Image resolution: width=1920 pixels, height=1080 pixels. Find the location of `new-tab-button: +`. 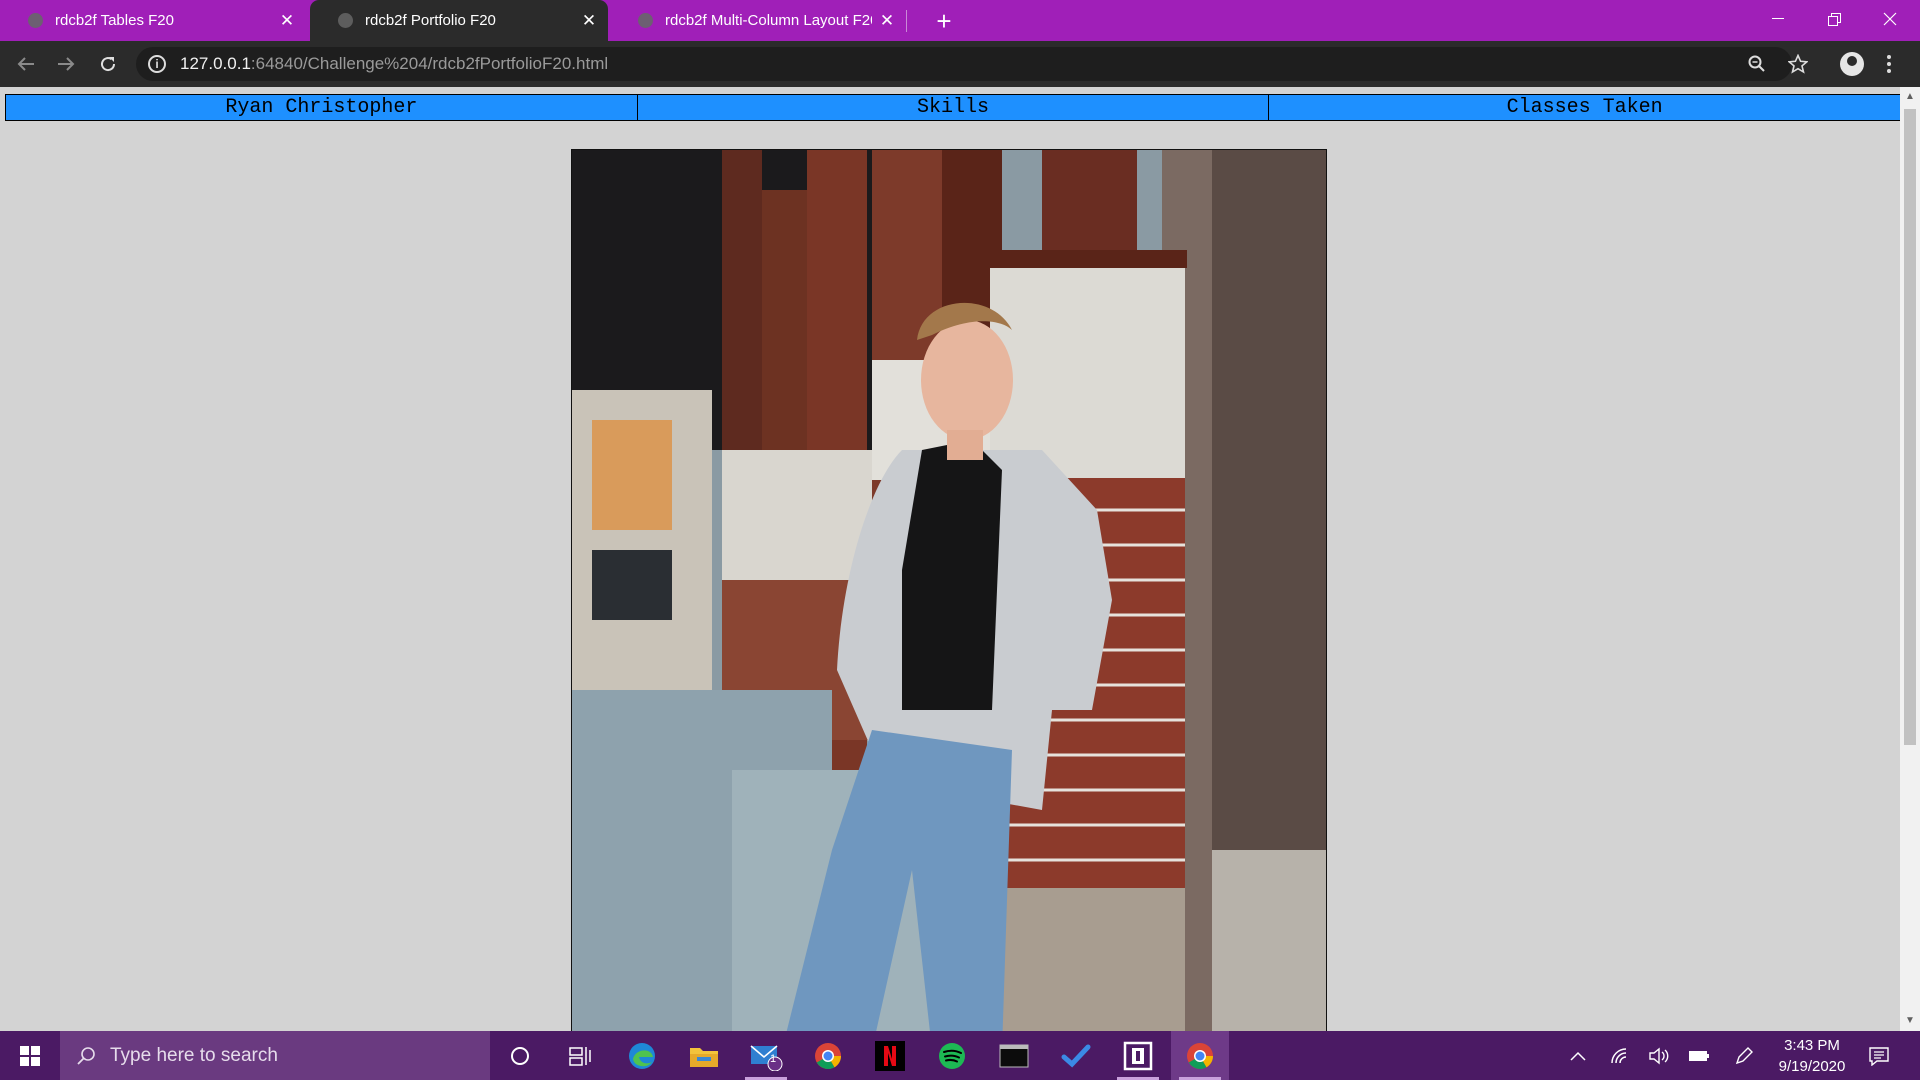

new-tab-button: + is located at coordinates (944, 21).